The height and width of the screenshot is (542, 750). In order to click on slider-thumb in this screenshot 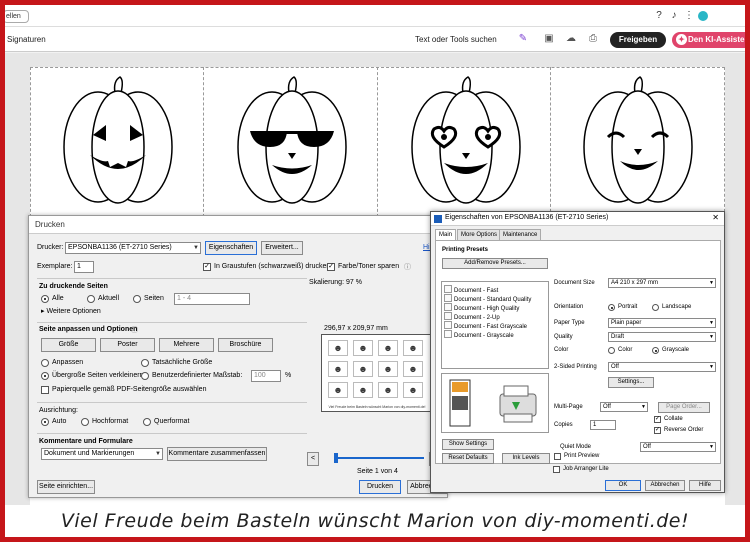, I will do `click(336, 458)`.